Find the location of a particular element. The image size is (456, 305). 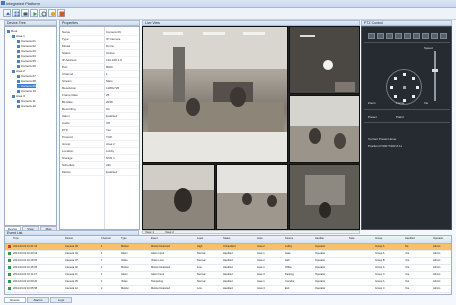

tree-item: Camera 07 is located at coordinates (26, 76).